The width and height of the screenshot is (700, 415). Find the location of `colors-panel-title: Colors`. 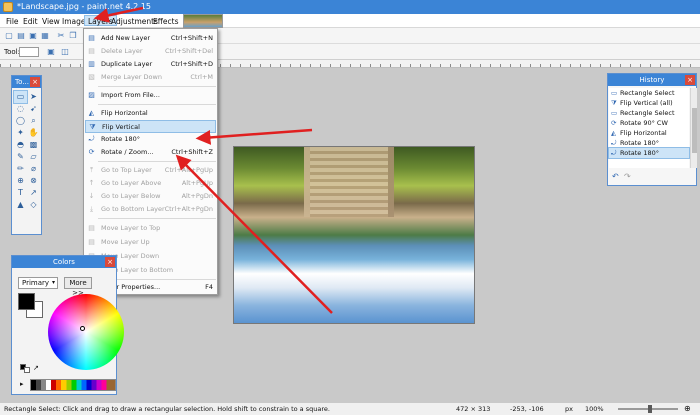

colors-panel-title: Colors is located at coordinates (64, 262).